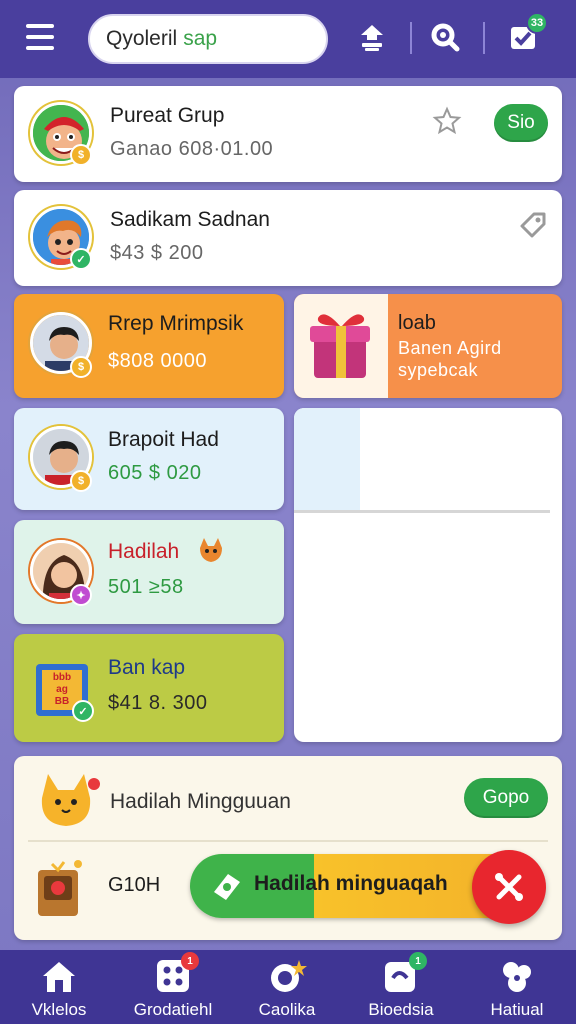  What do you see at coordinates (81, 595) in the screenshot?
I see `badge-icon: ✦` at bounding box center [81, 595].